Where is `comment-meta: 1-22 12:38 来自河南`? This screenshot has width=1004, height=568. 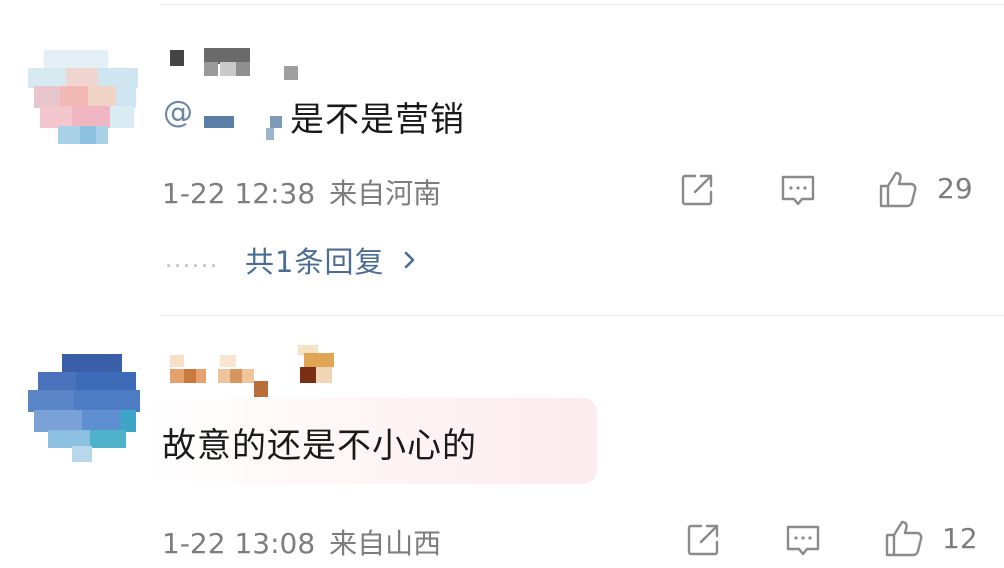
comment-meta: 1-22 12:38 来自河南 is located at coordinates (301, 192).